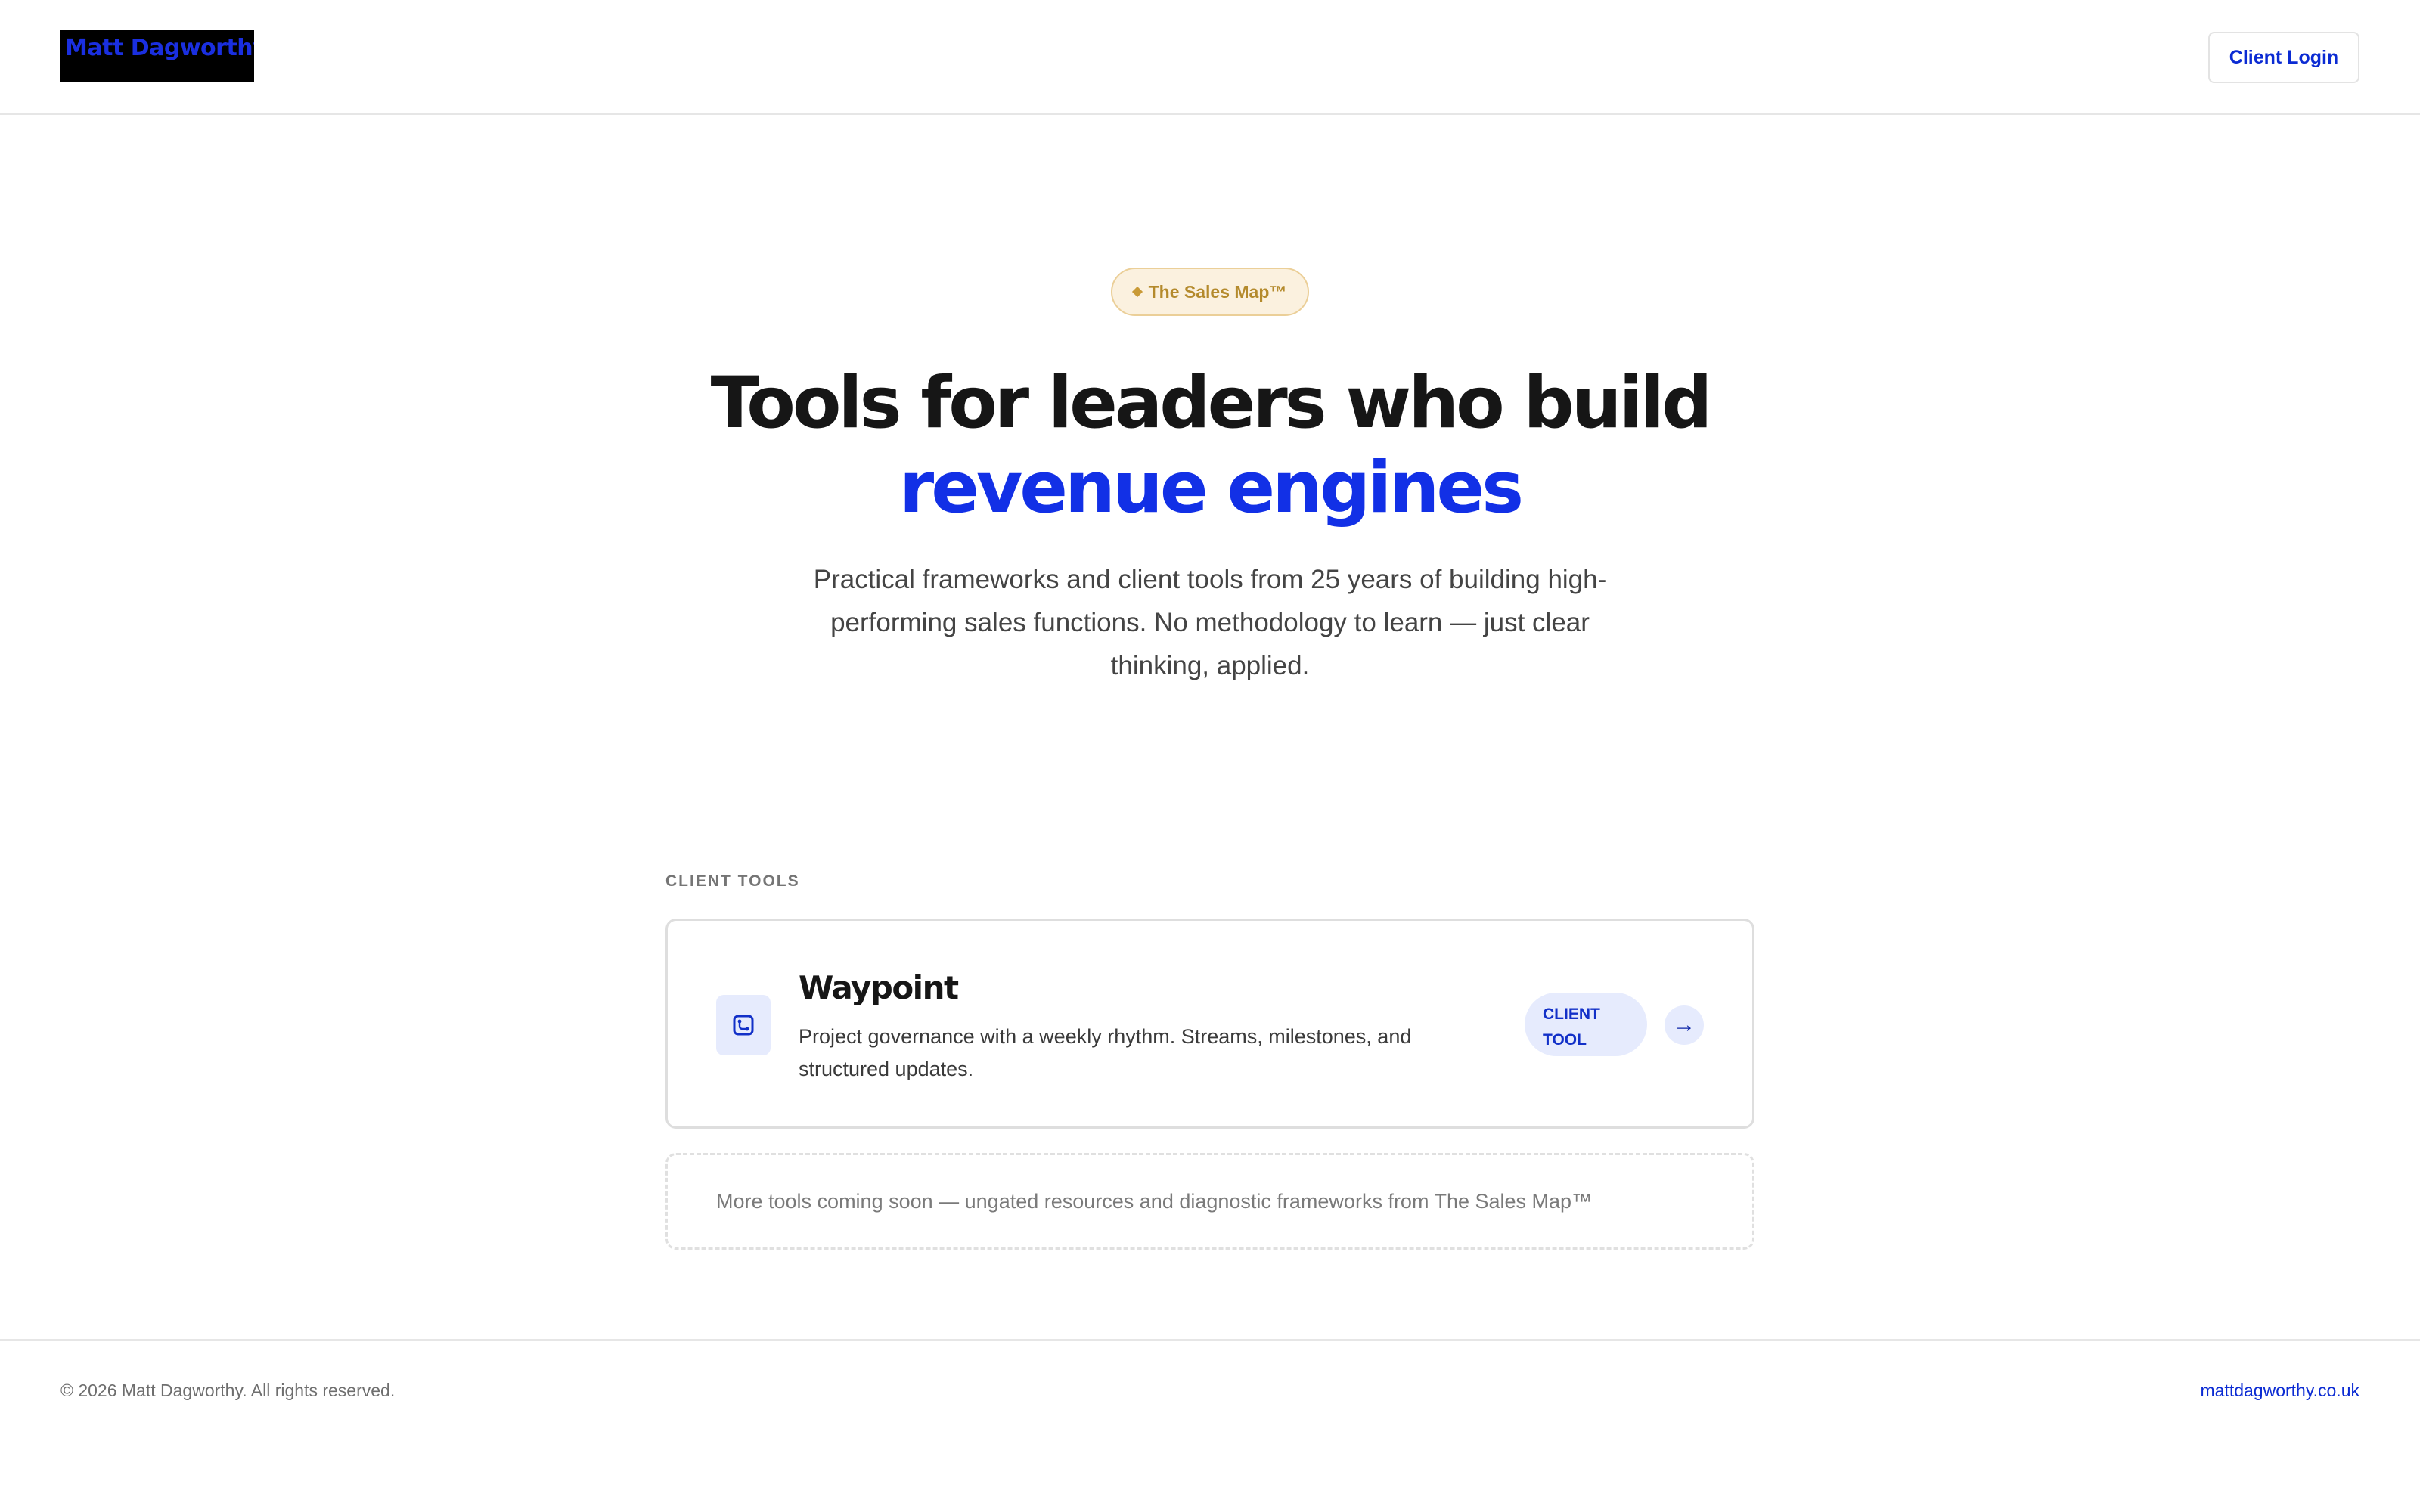 The height and width of the screenshot is (1512, 2420). I want to click on waypoint-tool-name: Waypoint, so click(879, 987).